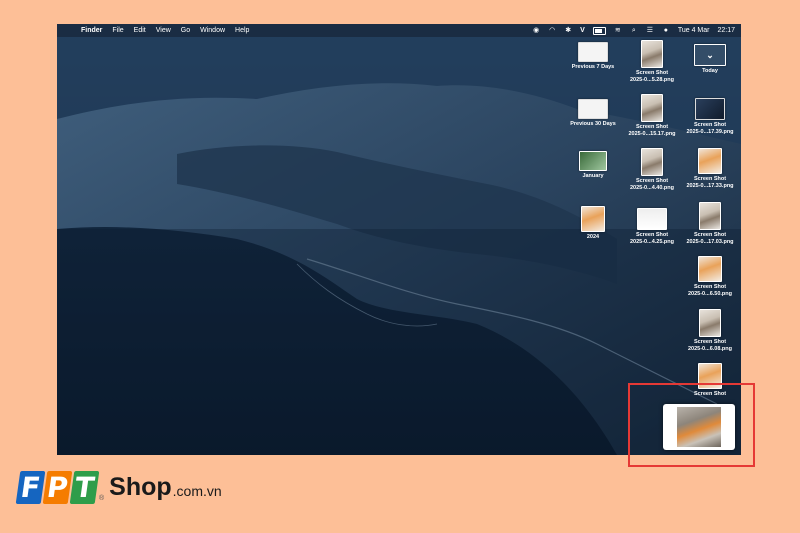 The width and height of the screenshot is (800, 533). I want to click on highlight-box, so click(691, 425).